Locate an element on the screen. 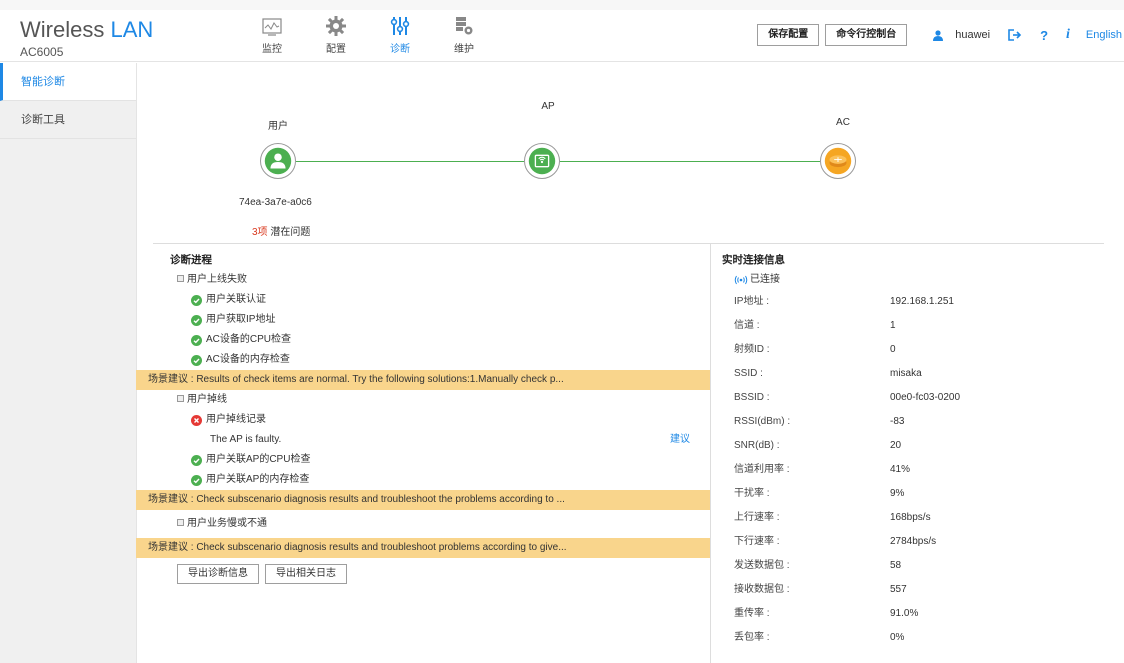 The width and height of the screenshot is (1124, 663). info-key: 丢包率 : is located at coordinates (752, 637).